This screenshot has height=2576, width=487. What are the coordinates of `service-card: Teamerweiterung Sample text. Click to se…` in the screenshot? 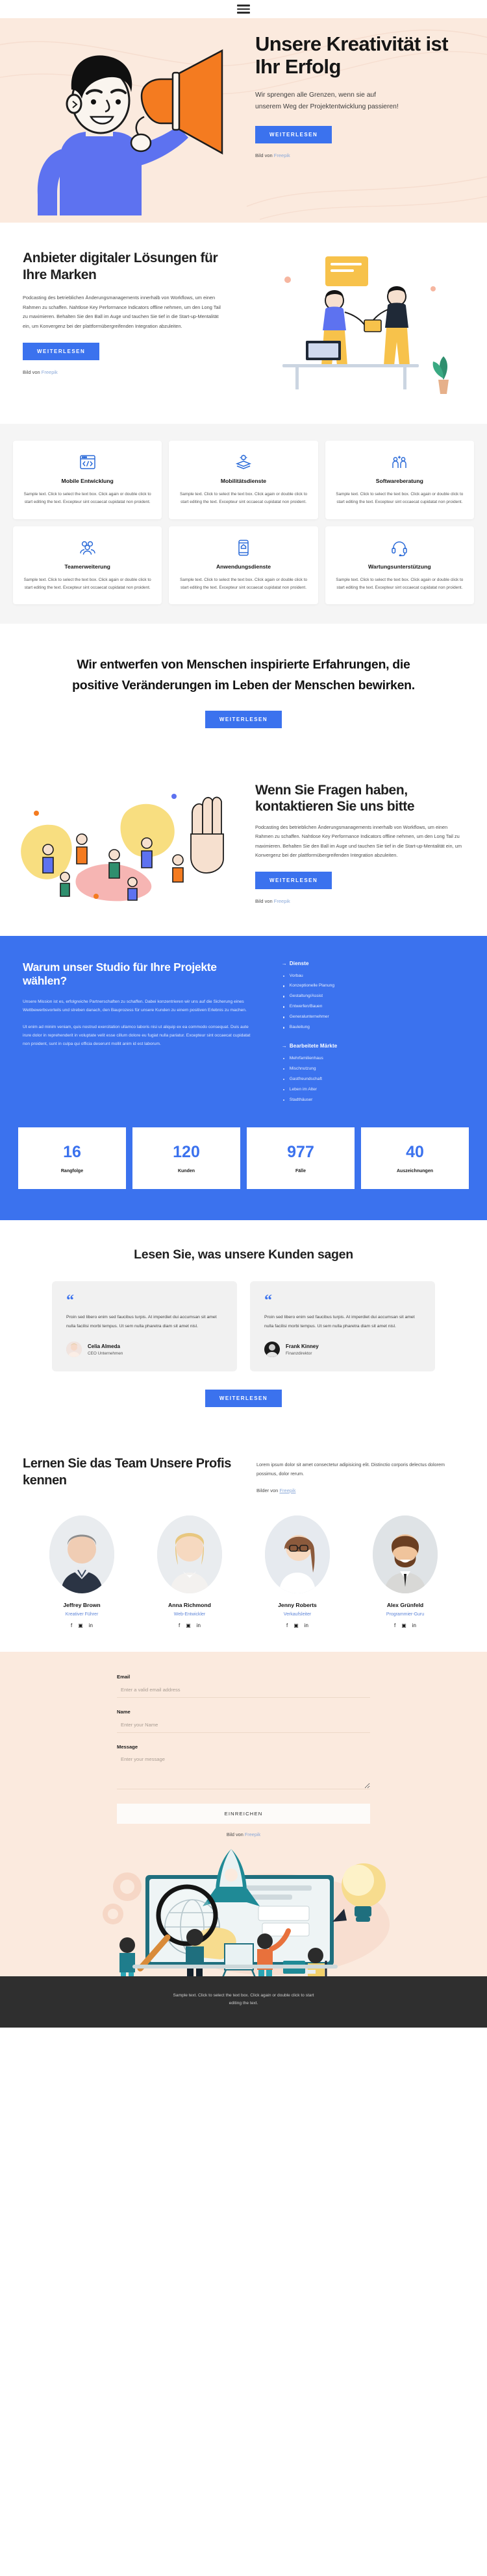 It's located at (87, 565).